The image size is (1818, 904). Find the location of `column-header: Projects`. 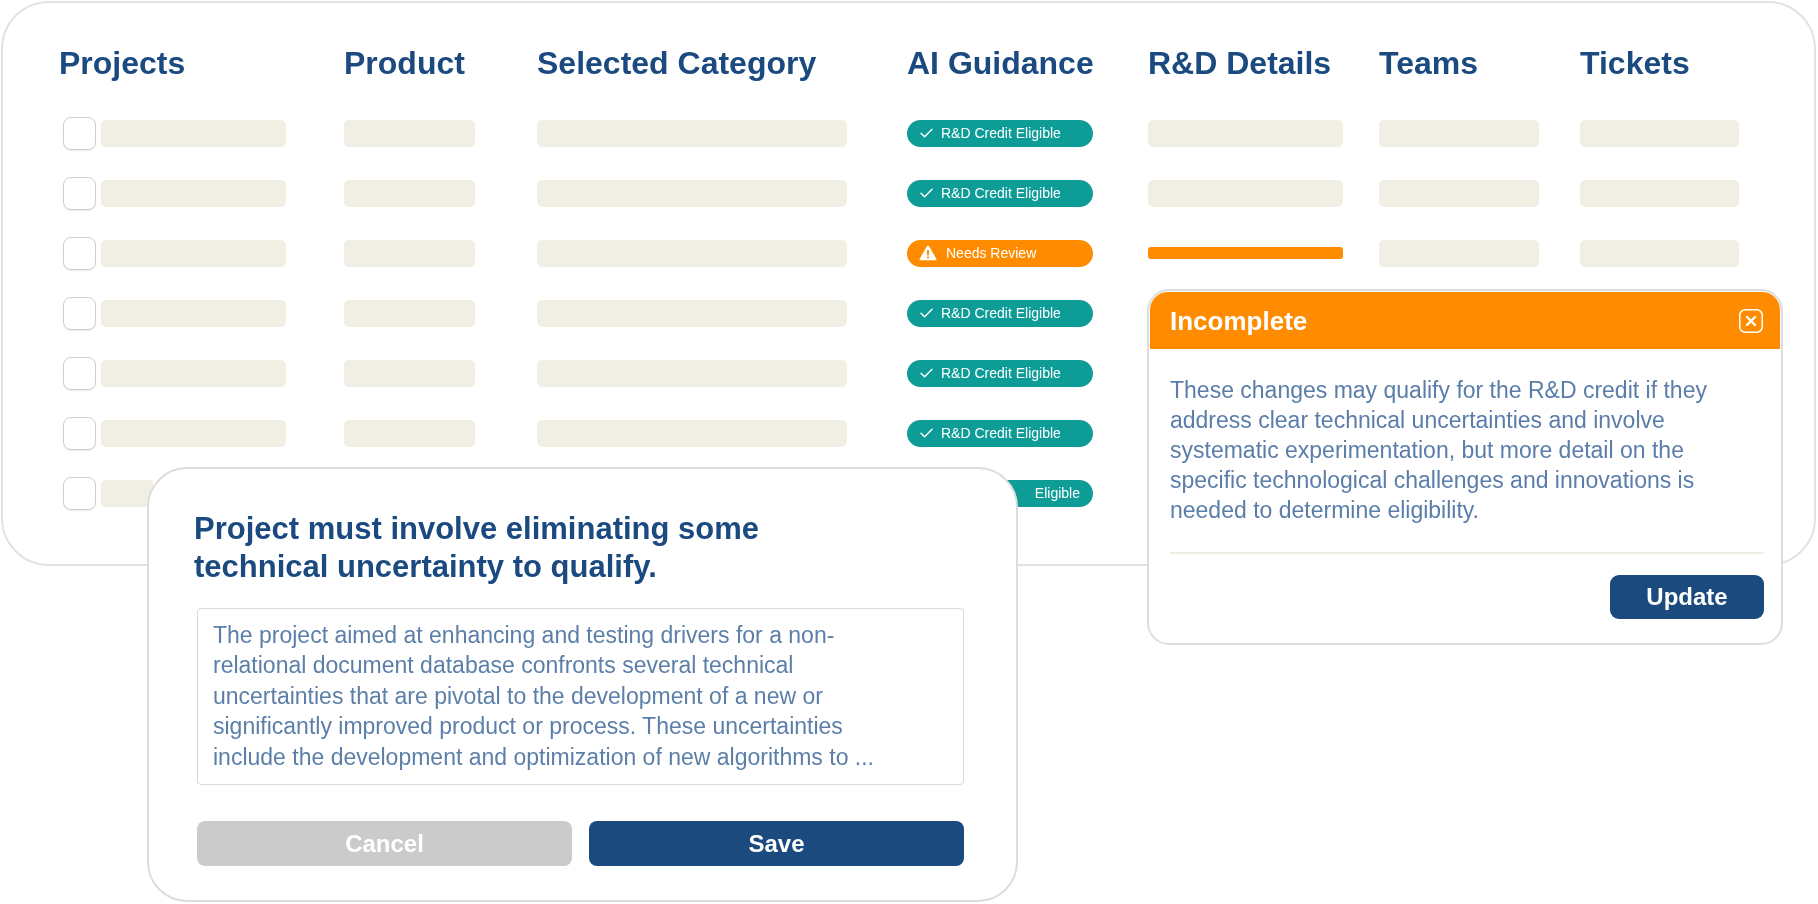

column-header: Projects is located at coordinates (122, 63).